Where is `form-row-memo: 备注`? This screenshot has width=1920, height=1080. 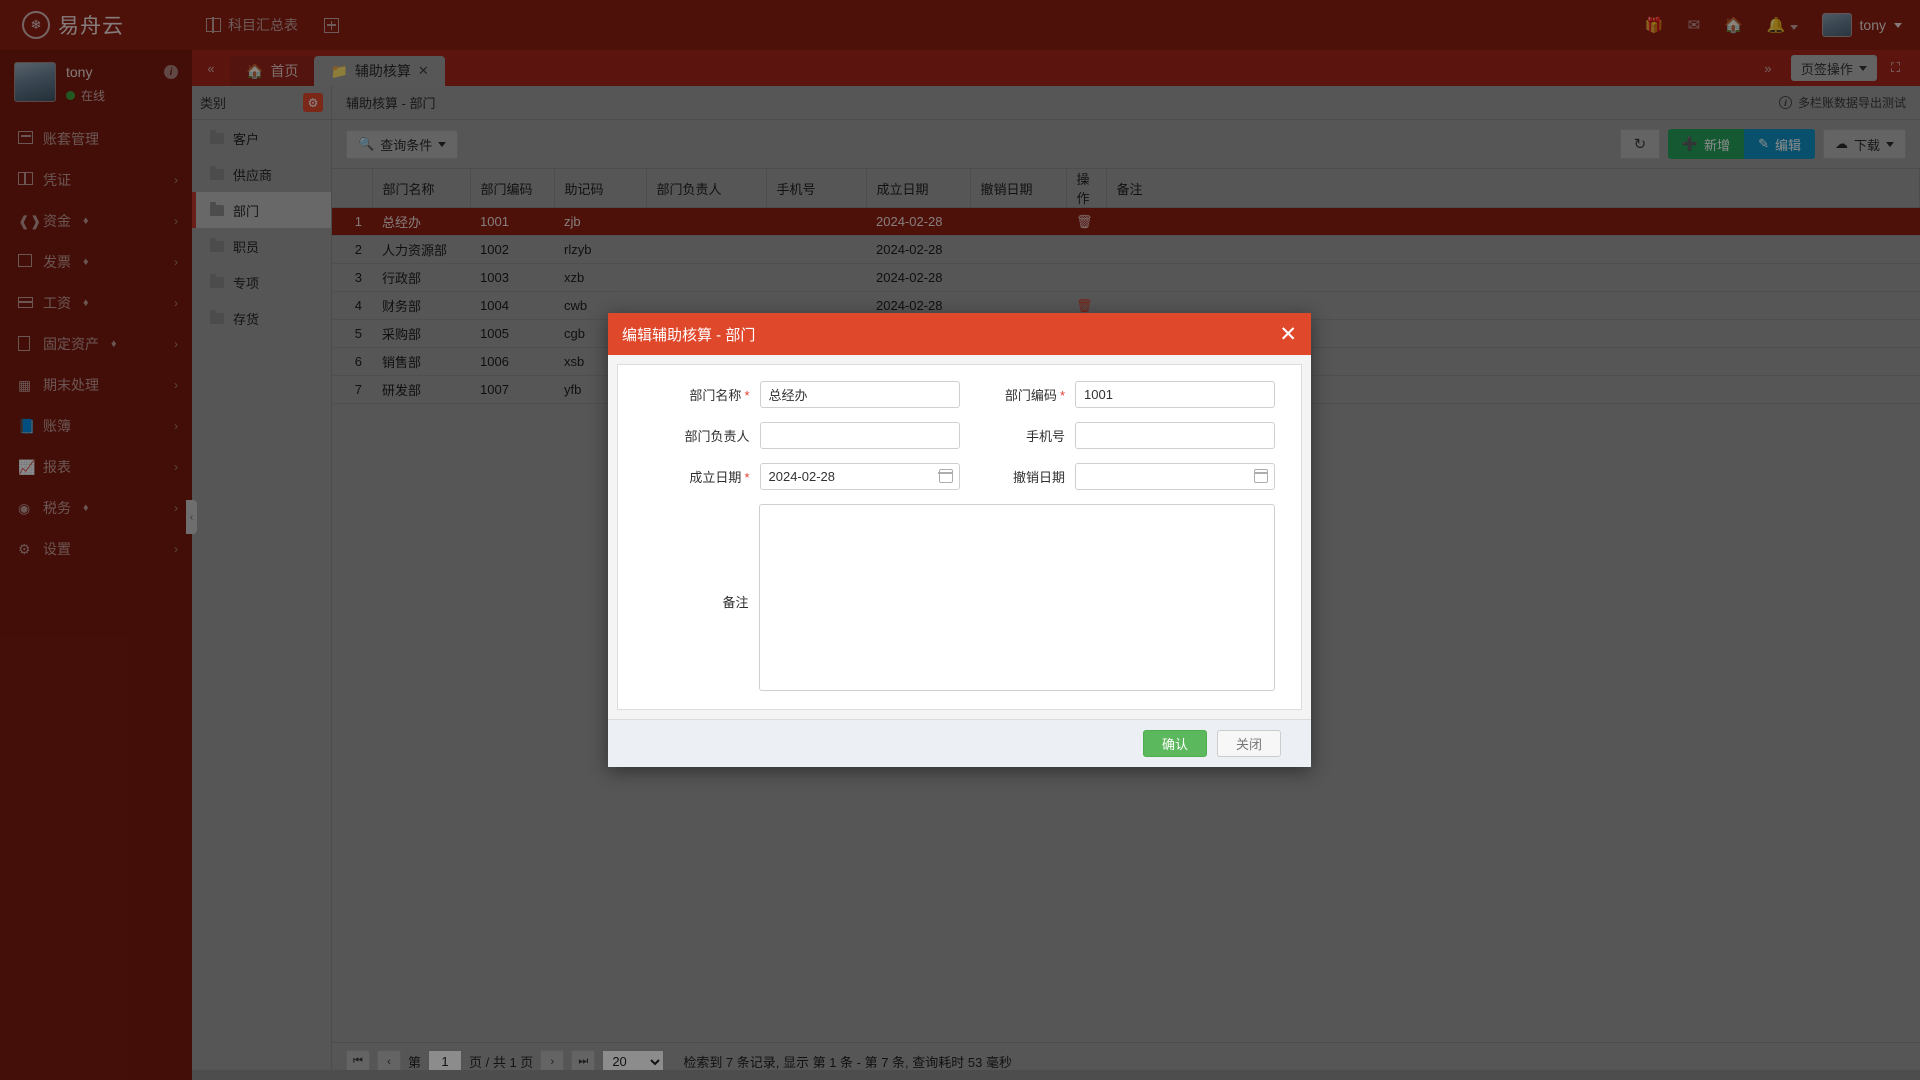
form-row-memo: 备注 is located at coordinates (959, 597).